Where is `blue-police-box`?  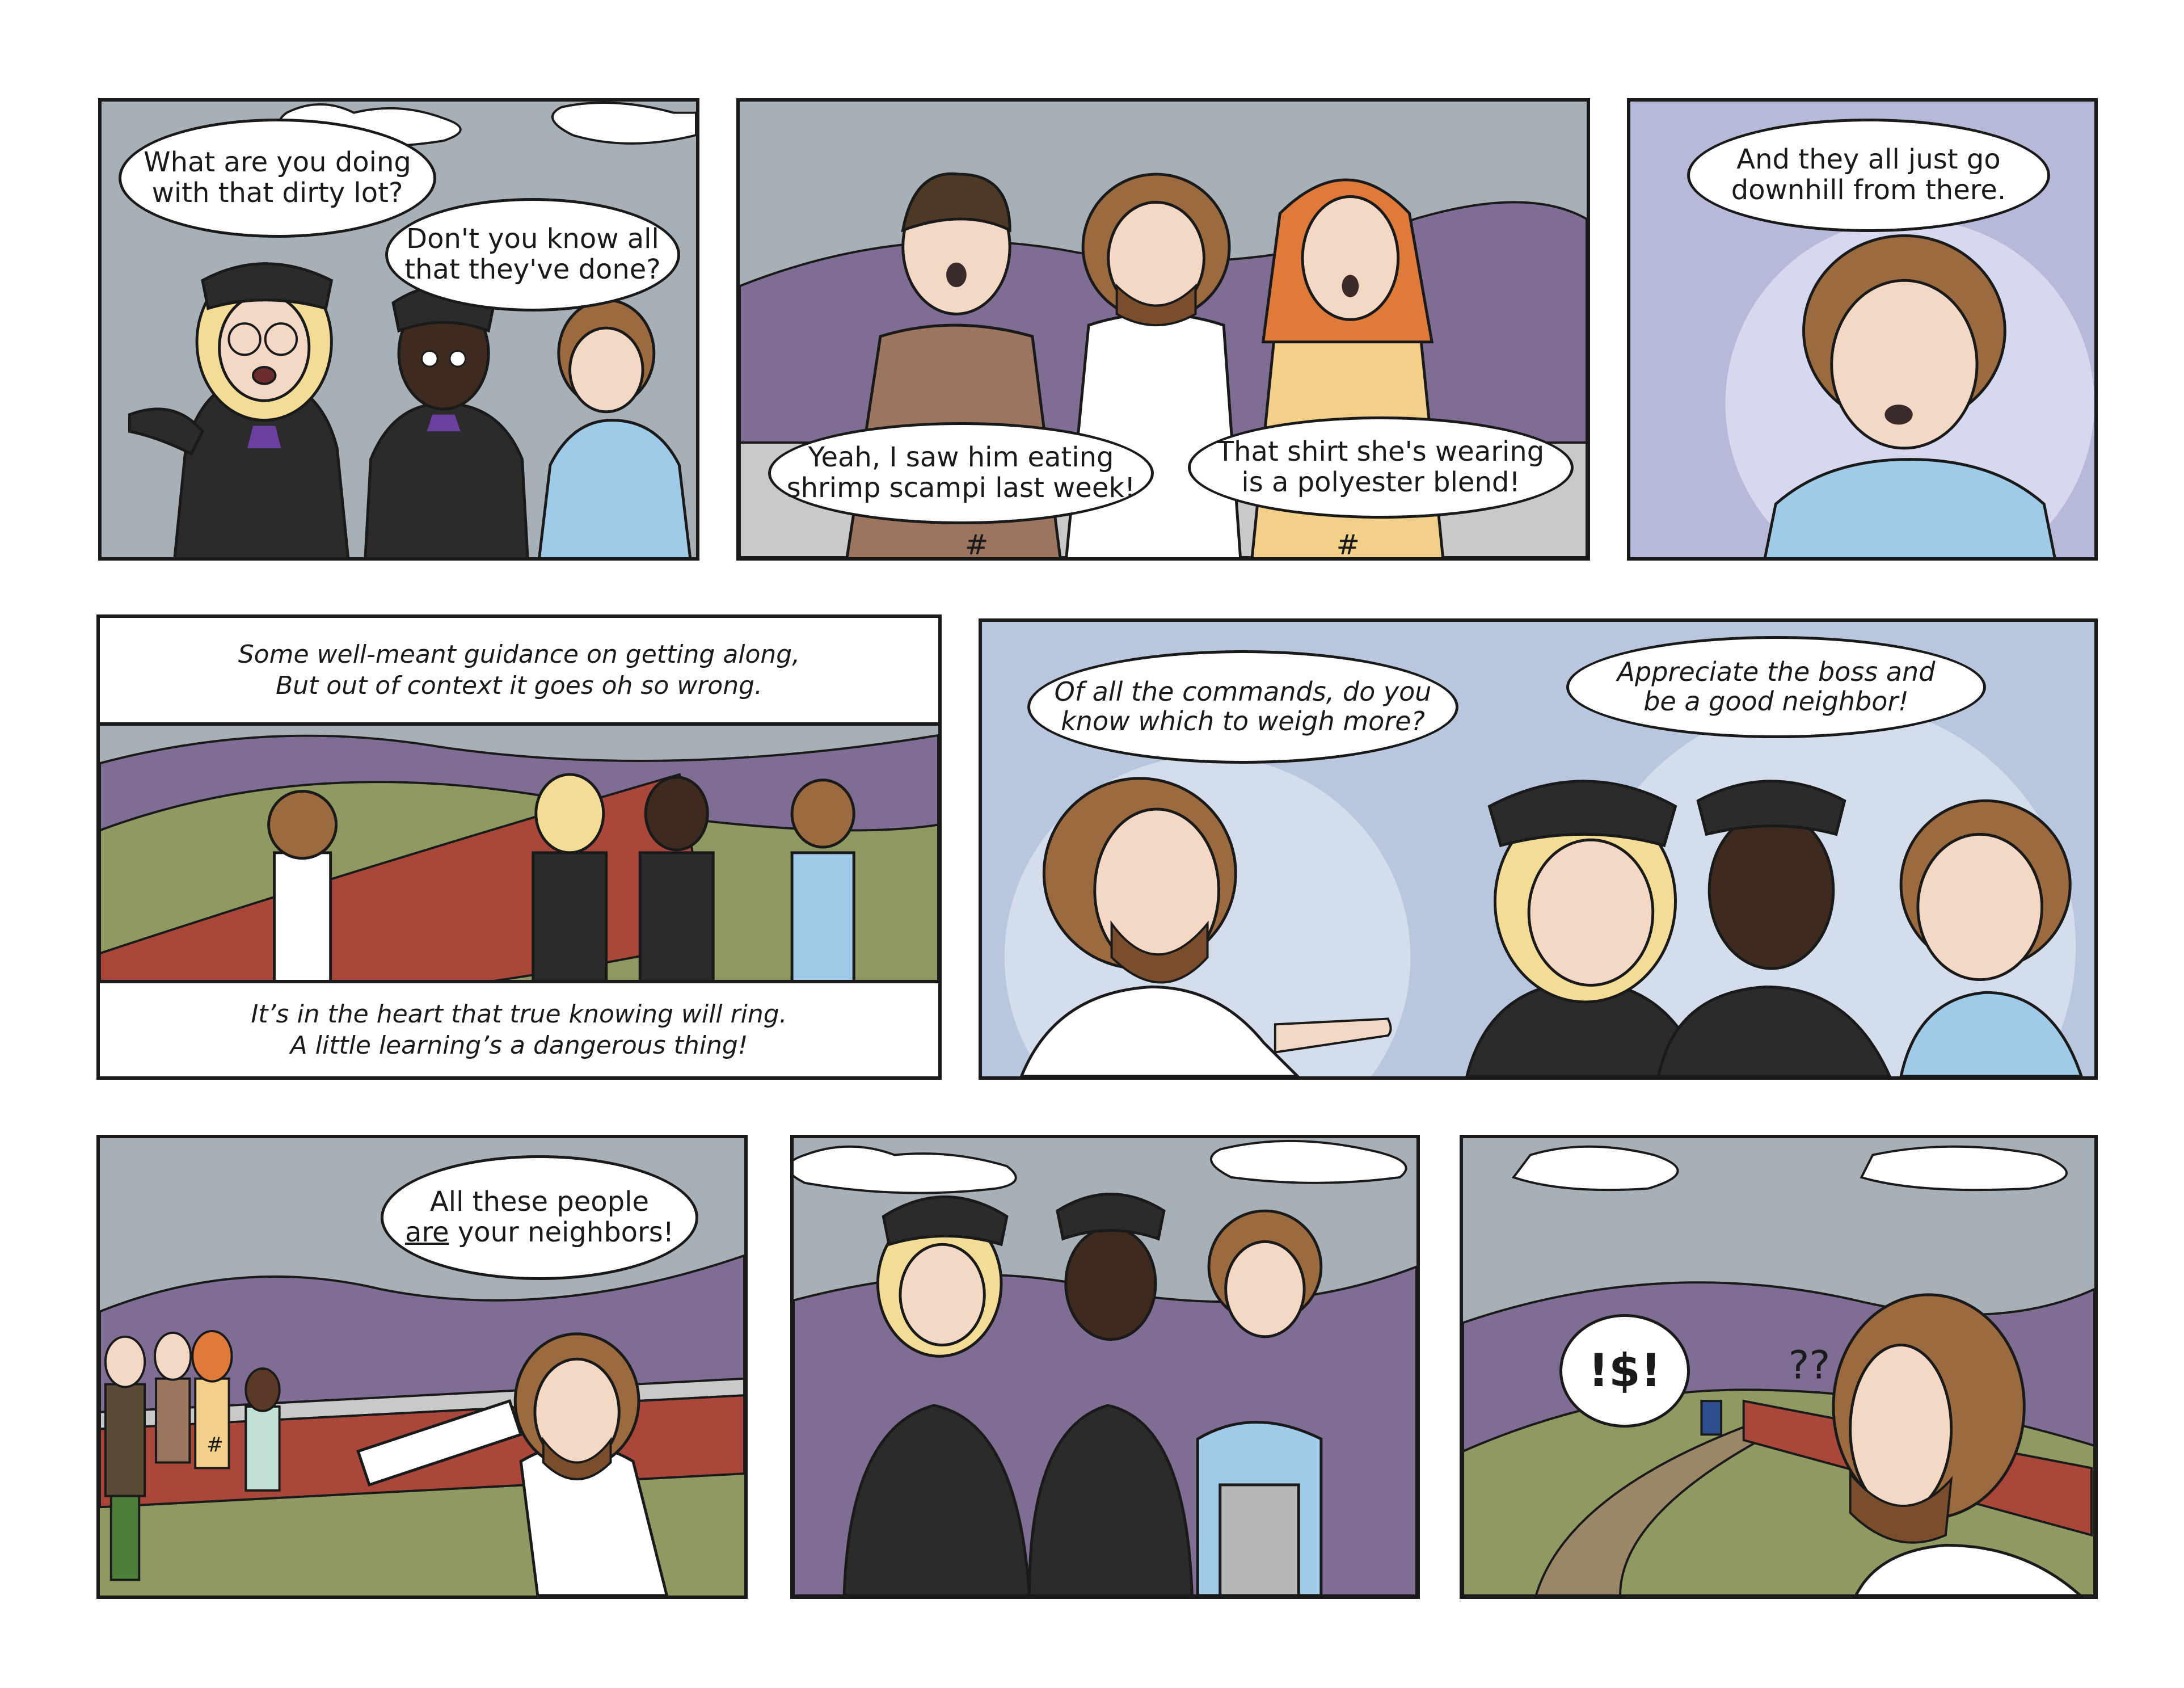 blue-police-box is located at coordinates (1711, 1418).